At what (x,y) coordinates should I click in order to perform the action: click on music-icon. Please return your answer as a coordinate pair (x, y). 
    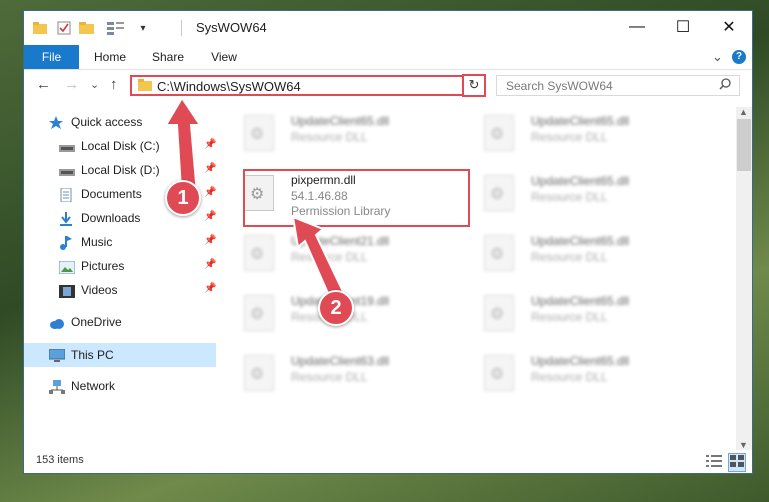
    Looking at the image, I should click on (67, 242).